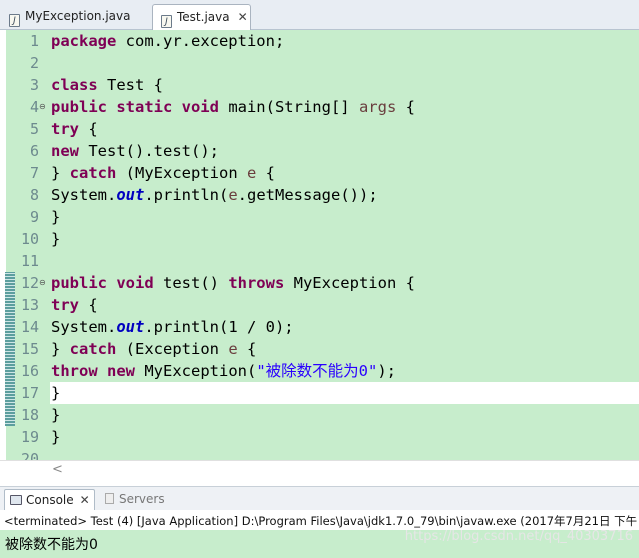  What do you see at coordinates (29, 327) in the screenshot?
I see `line-number: 14` at bounding box center [29, 327].